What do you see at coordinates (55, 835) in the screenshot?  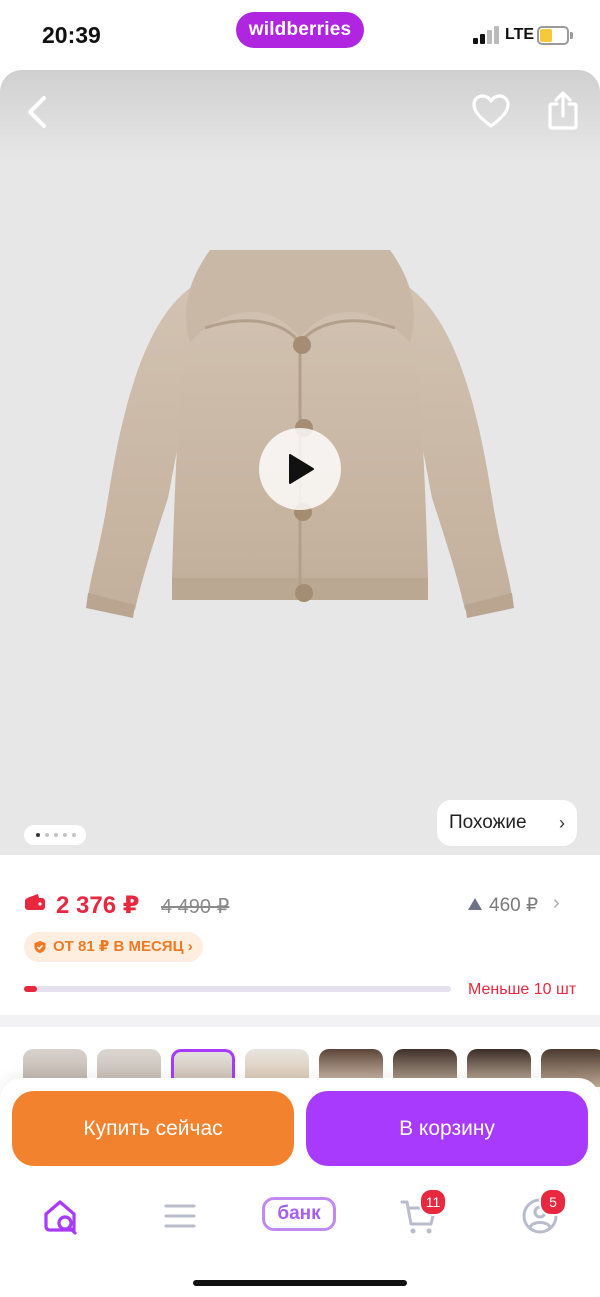 I see `gallery-pagination` at bounding box center [55, 835].